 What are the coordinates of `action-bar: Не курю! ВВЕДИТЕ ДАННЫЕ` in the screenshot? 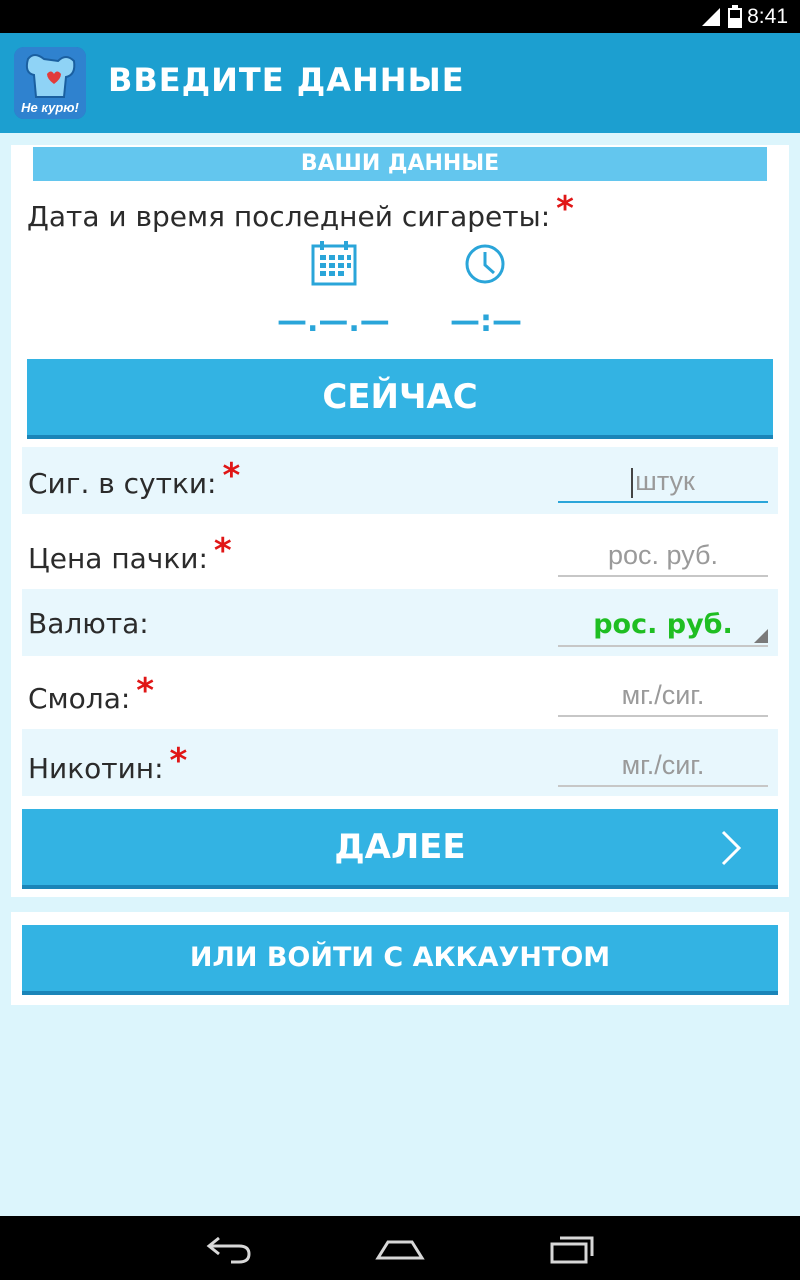 It's located at (400, 83).